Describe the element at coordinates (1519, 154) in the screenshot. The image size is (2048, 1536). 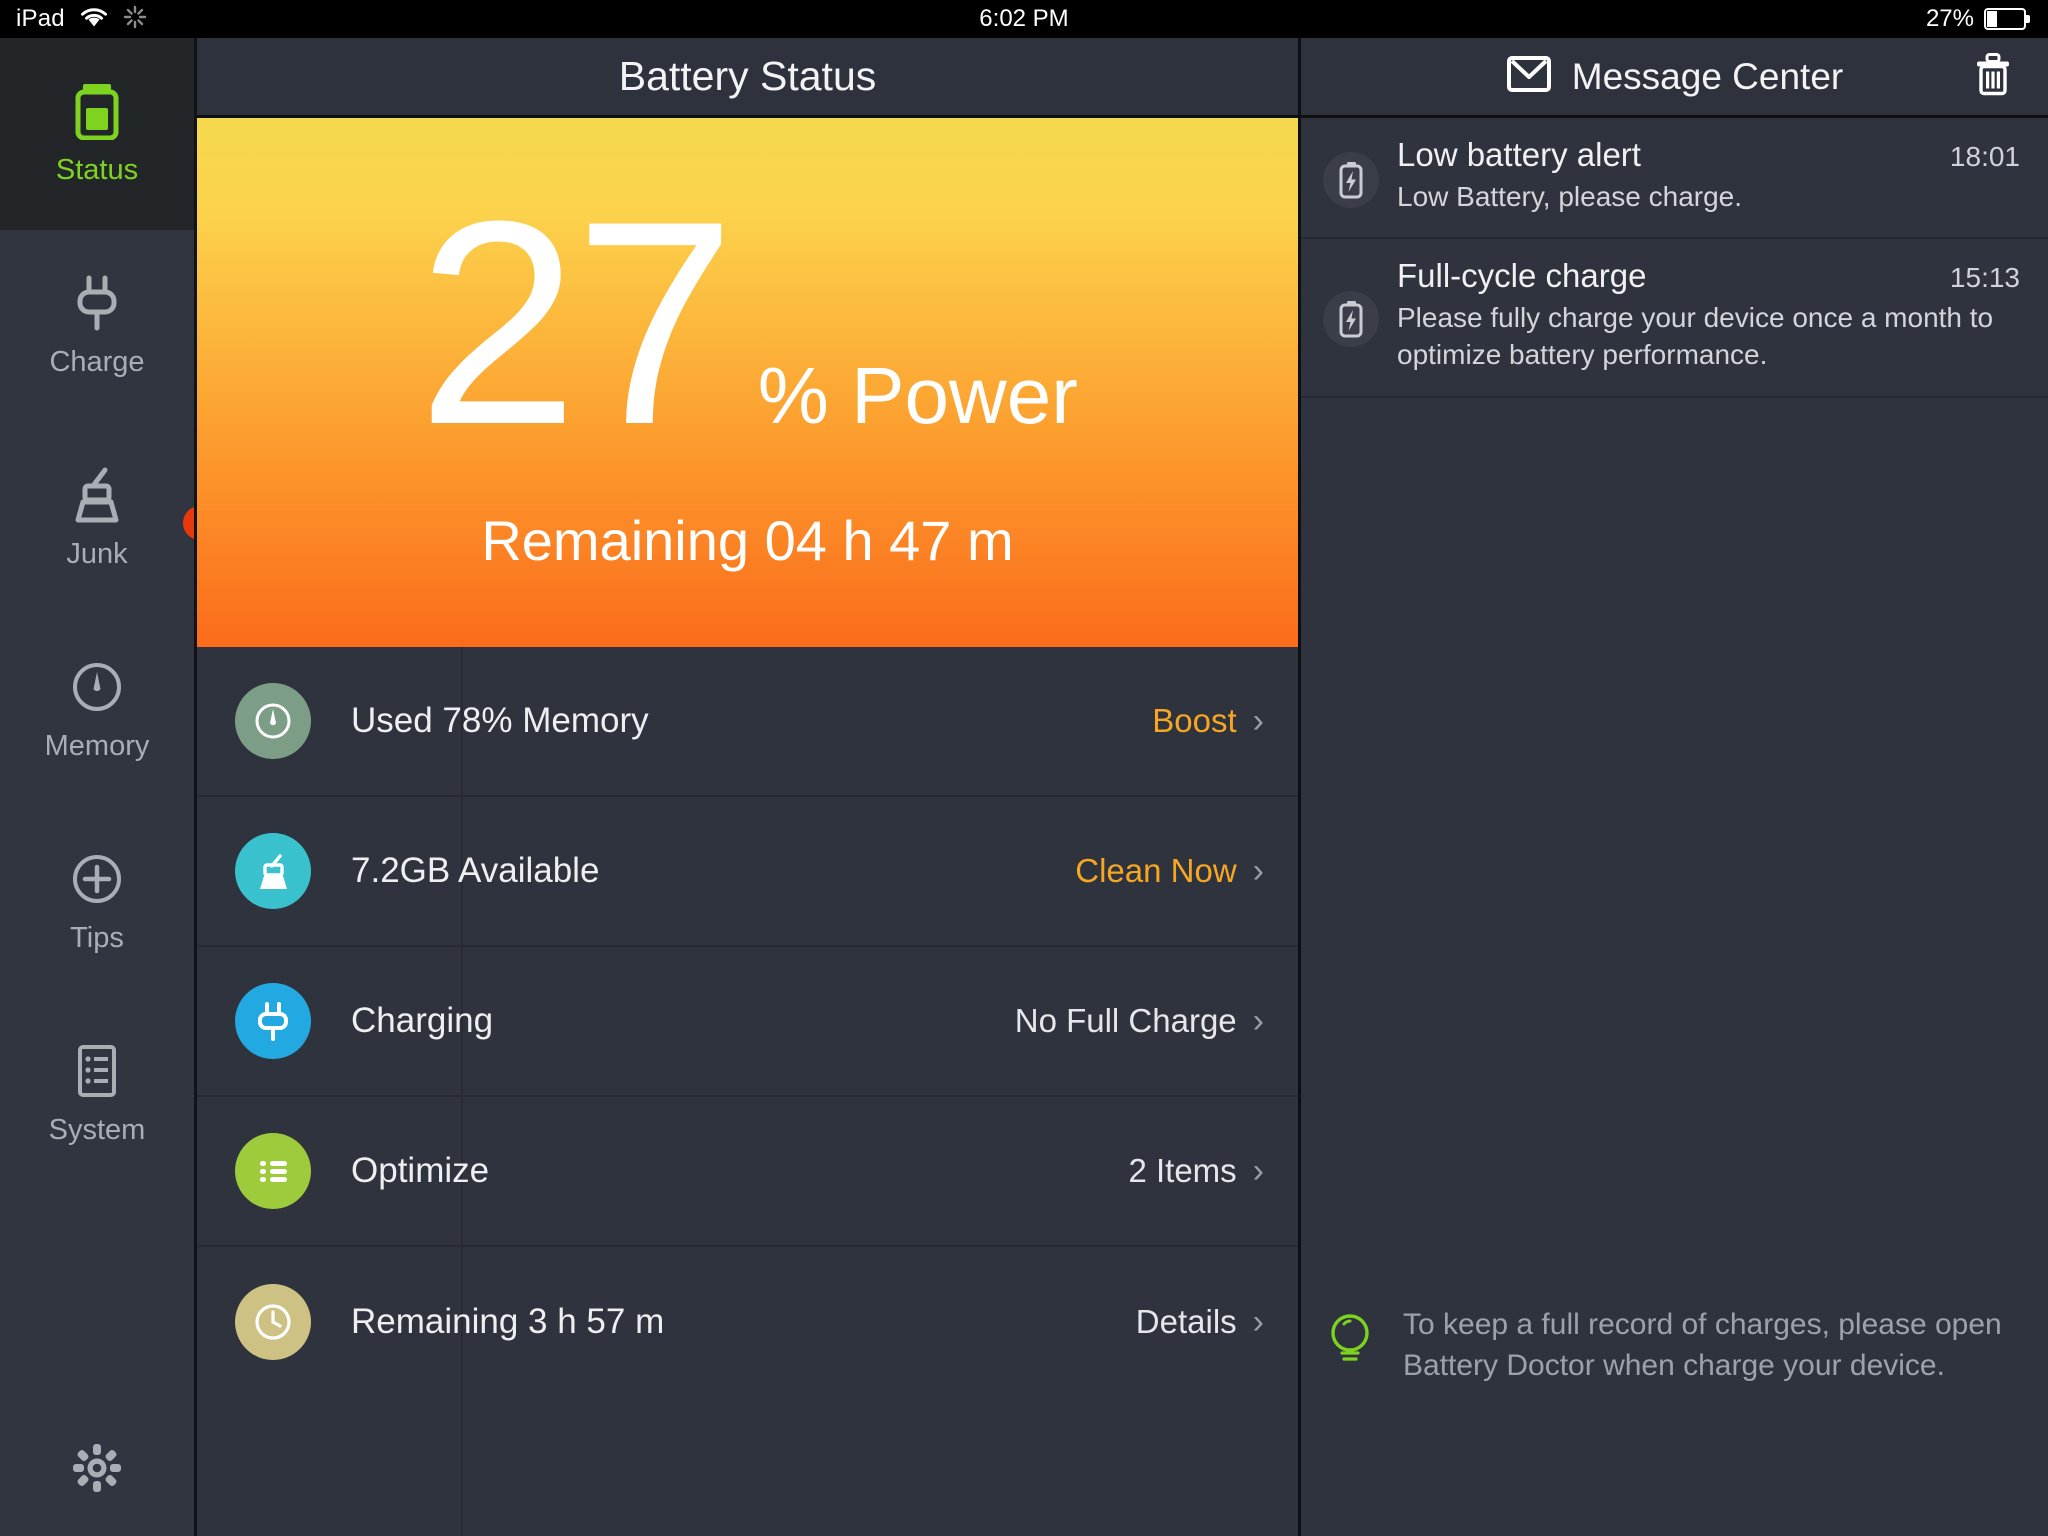
I see `message-title: Low battery alert` at that location.